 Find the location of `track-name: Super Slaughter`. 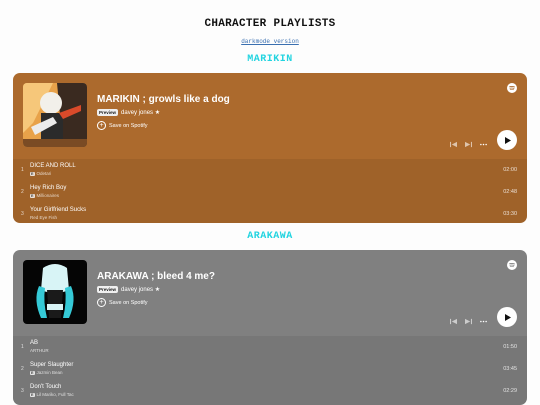

track-name: Super Slaughter is located at coordinates (52, 365).